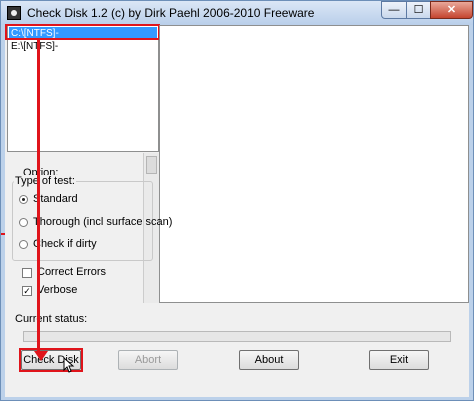 This screenshot has width=474, height=401. What do you see at coordinates (27, 273) in the screenshot?
I see `checkbox-correct-errors` at bounding box center [27, 273].